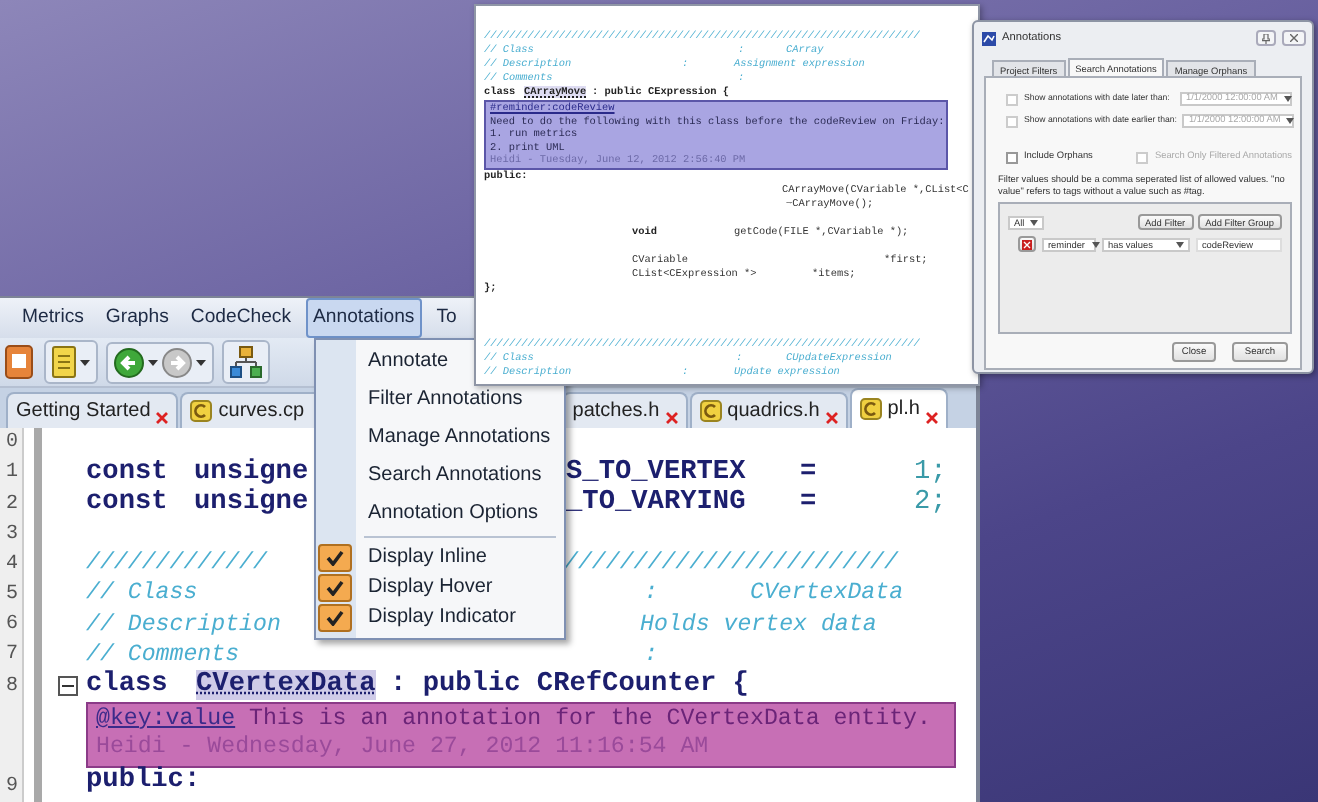 The image size is (1318, 802). What do you see at coordinates (427, 557) in the screenshot?
I see `menu-option: Display Inline` at bounding box center [427, 557].